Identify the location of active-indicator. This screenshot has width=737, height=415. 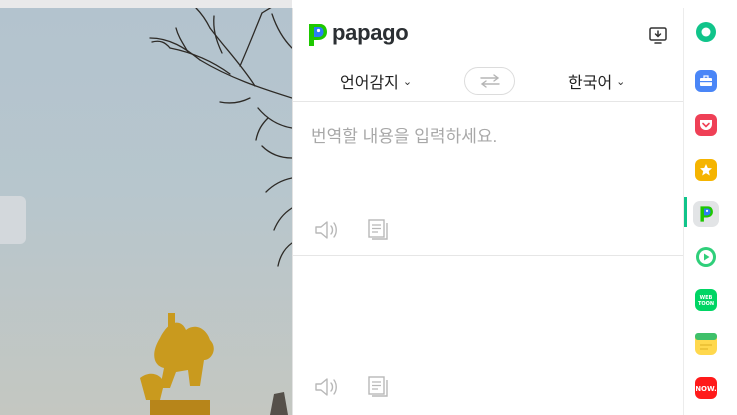
(685, 212).